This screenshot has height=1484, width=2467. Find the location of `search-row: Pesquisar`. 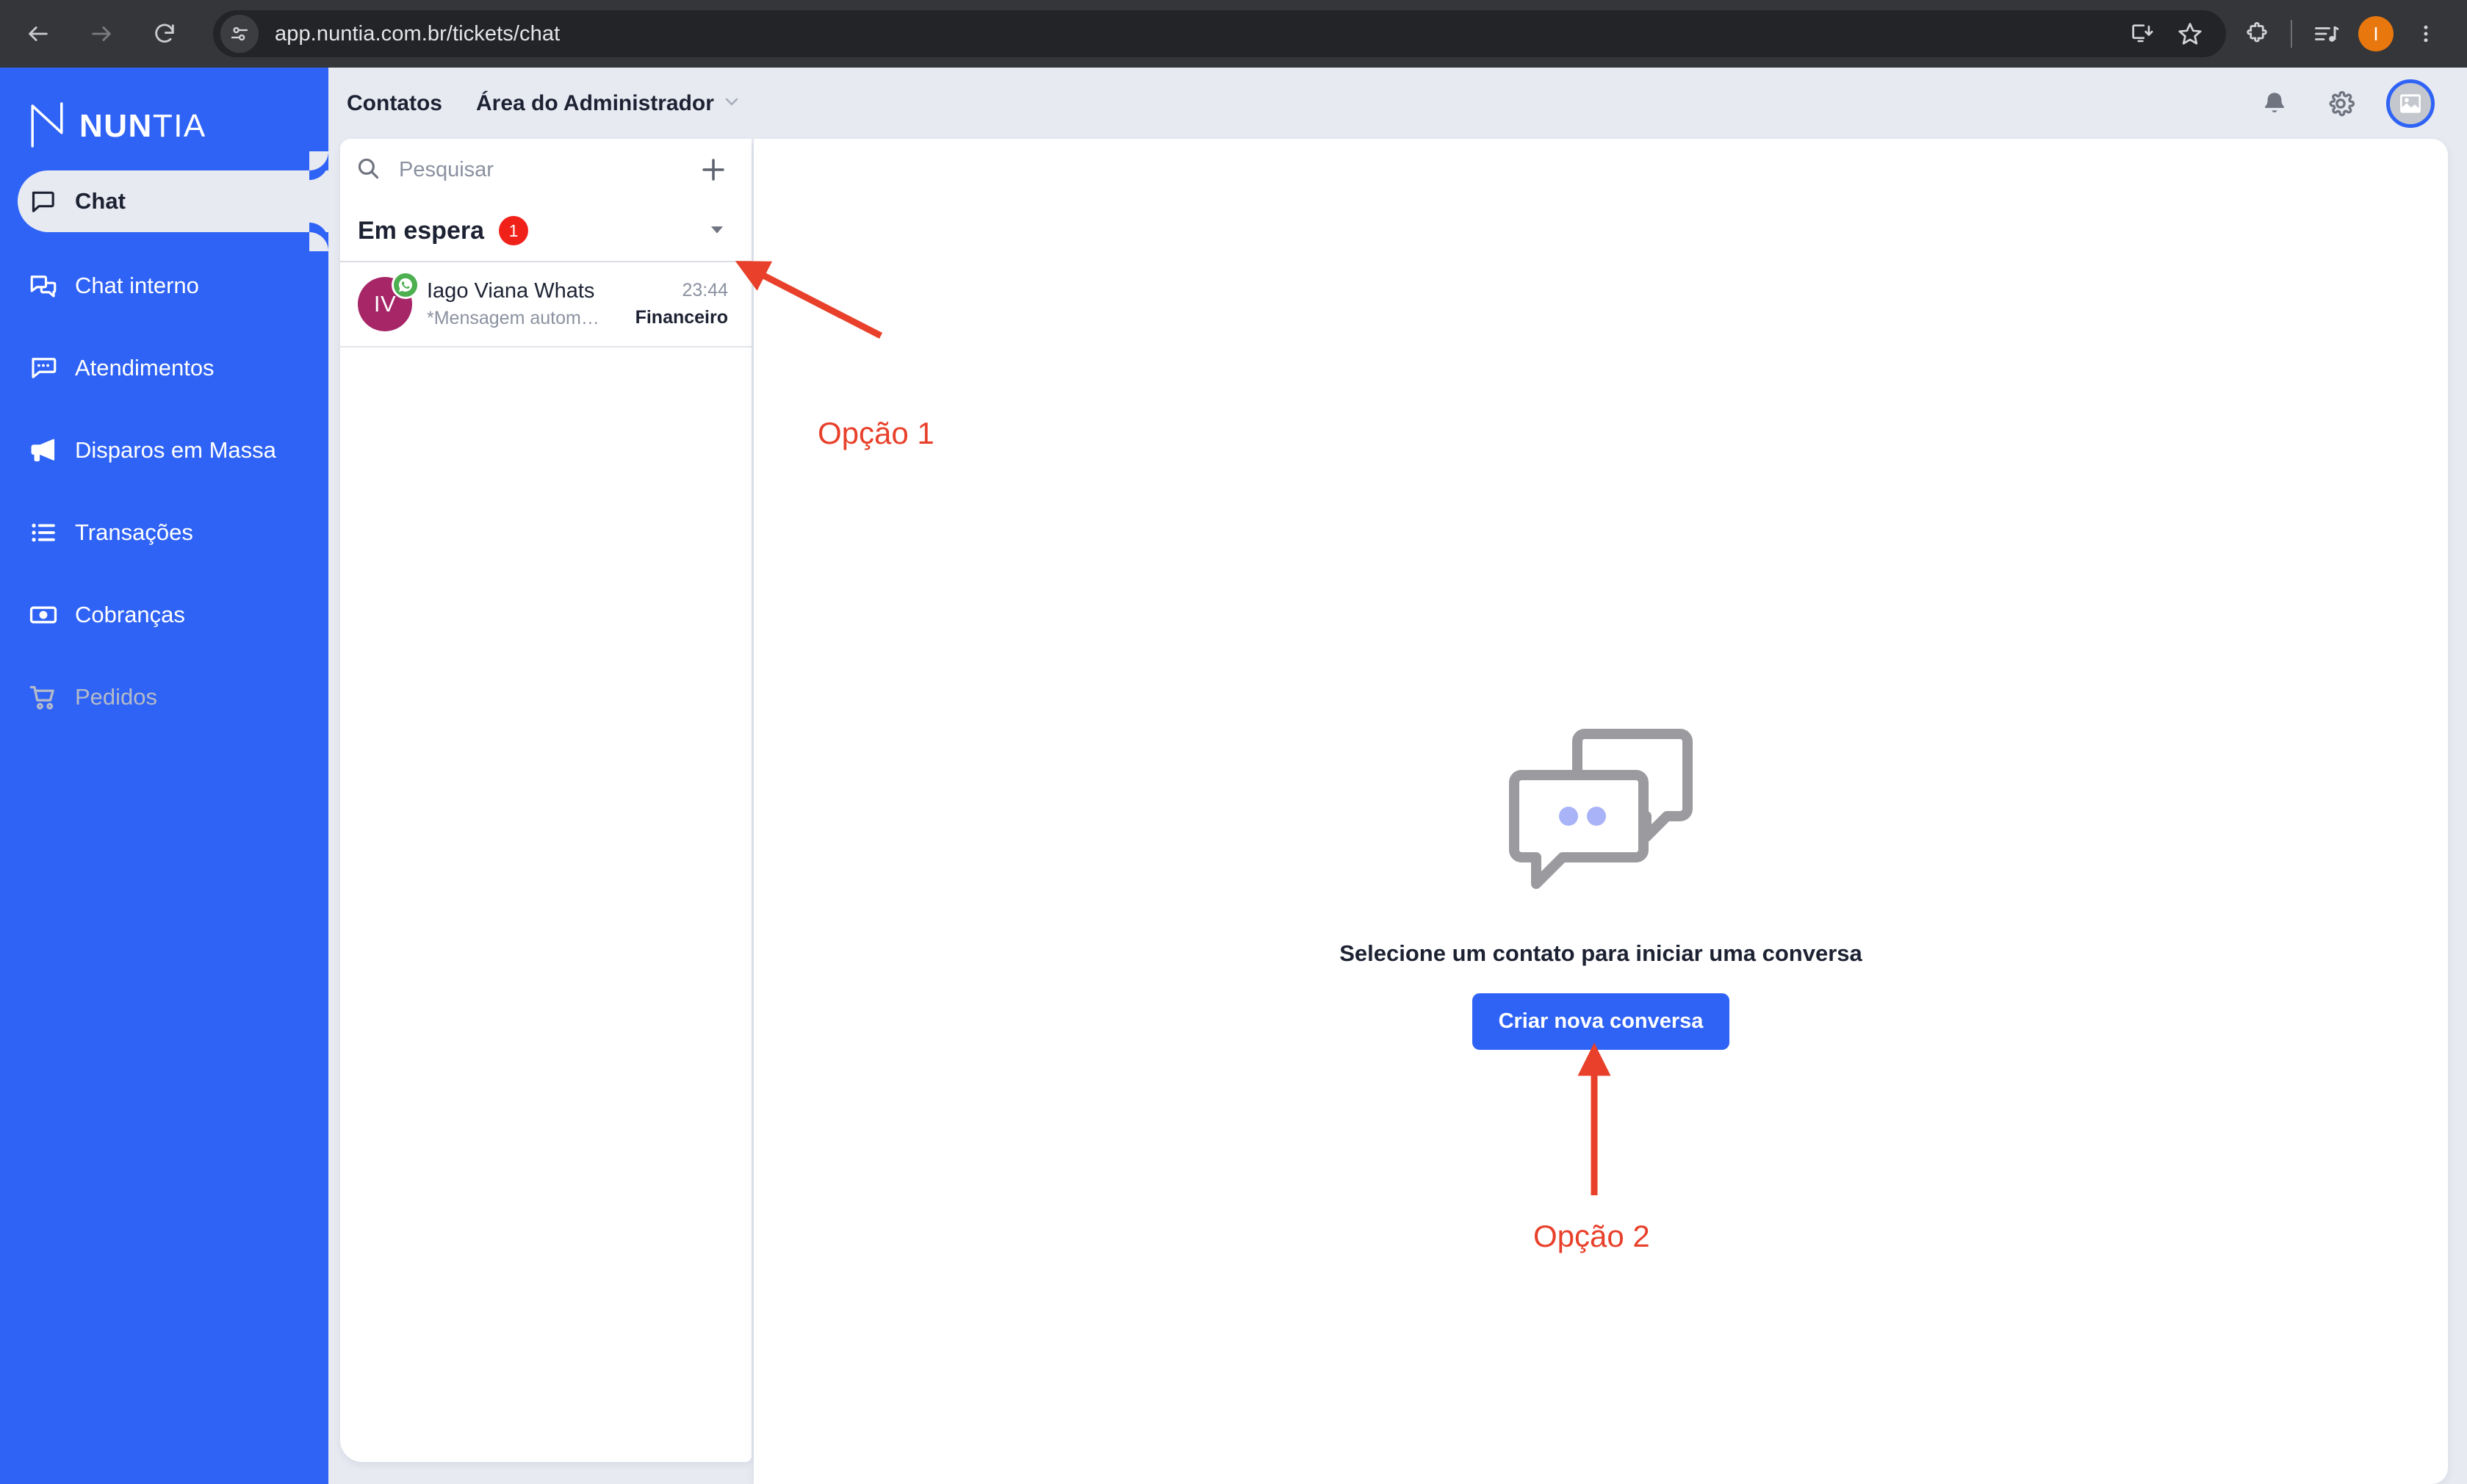

search-row: Pesquisar is located at coordinates (546, 170).